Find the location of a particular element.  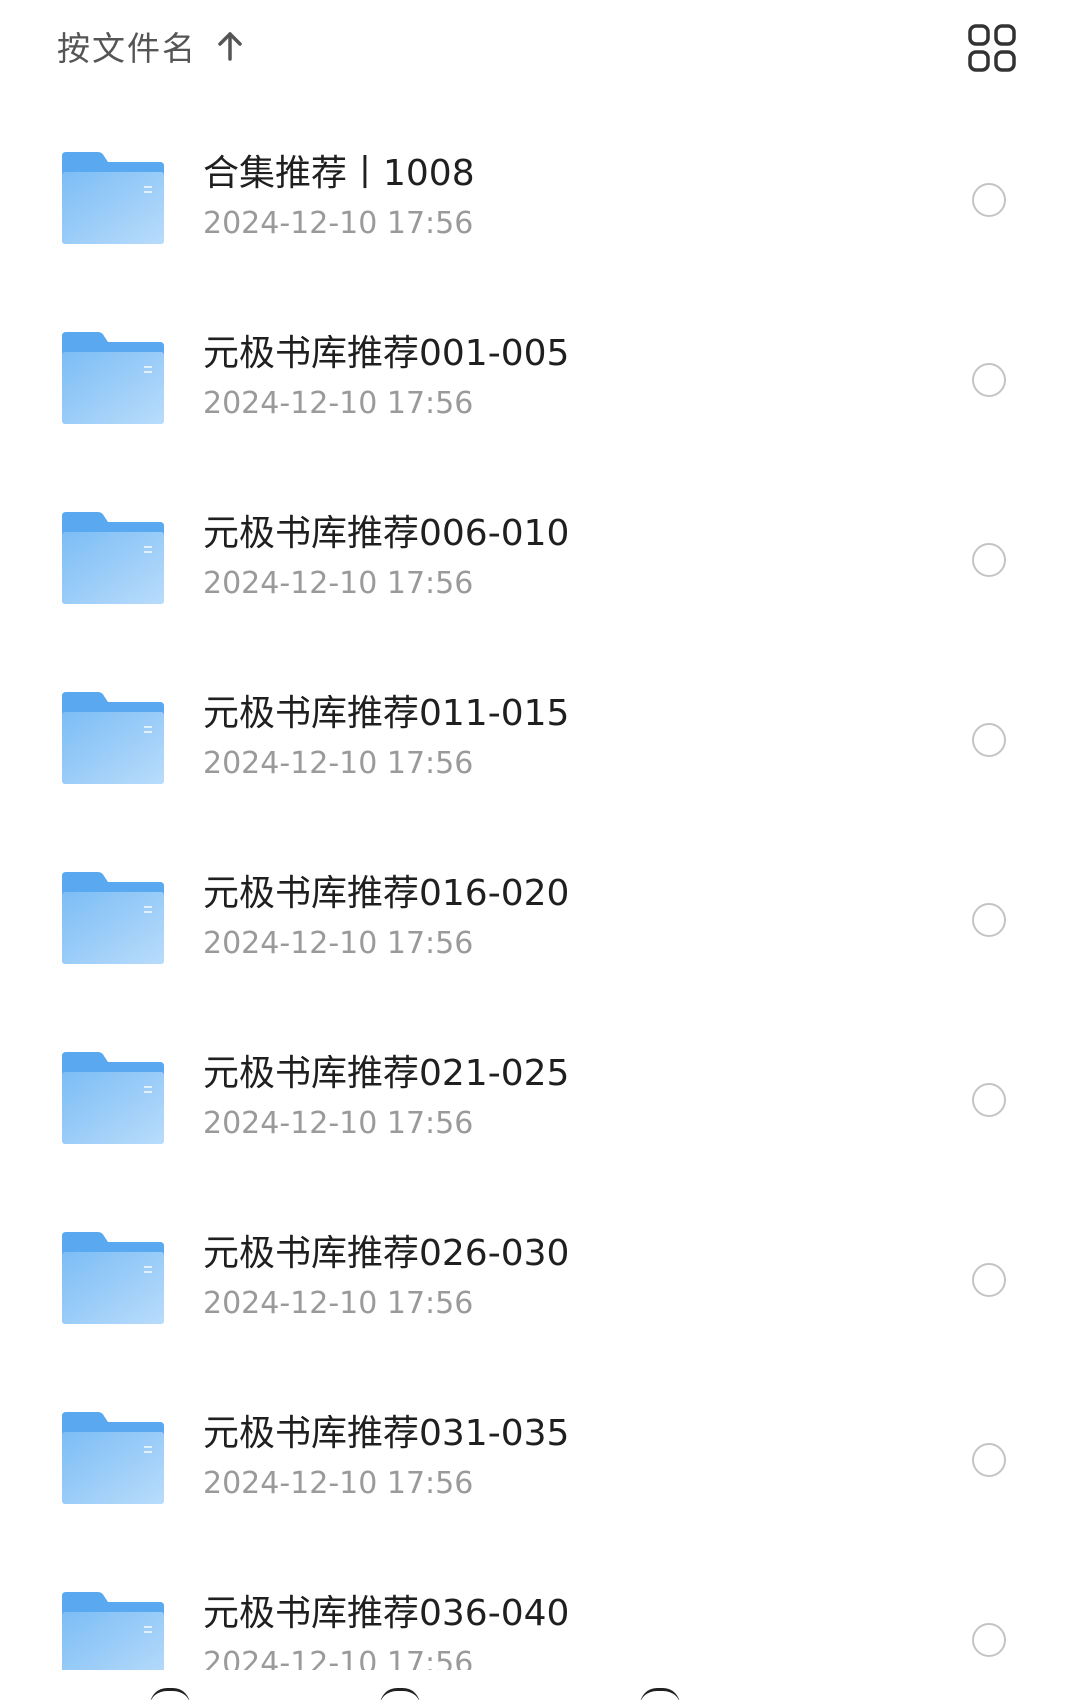

sort-by-name-button: 按文件名 is located at coordinates (152, 46).